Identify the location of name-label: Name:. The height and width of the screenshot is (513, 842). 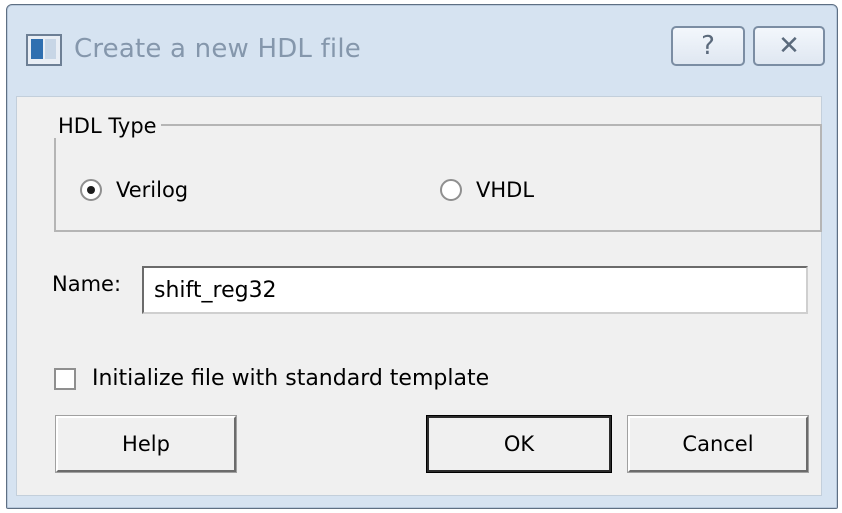
(87, 284).